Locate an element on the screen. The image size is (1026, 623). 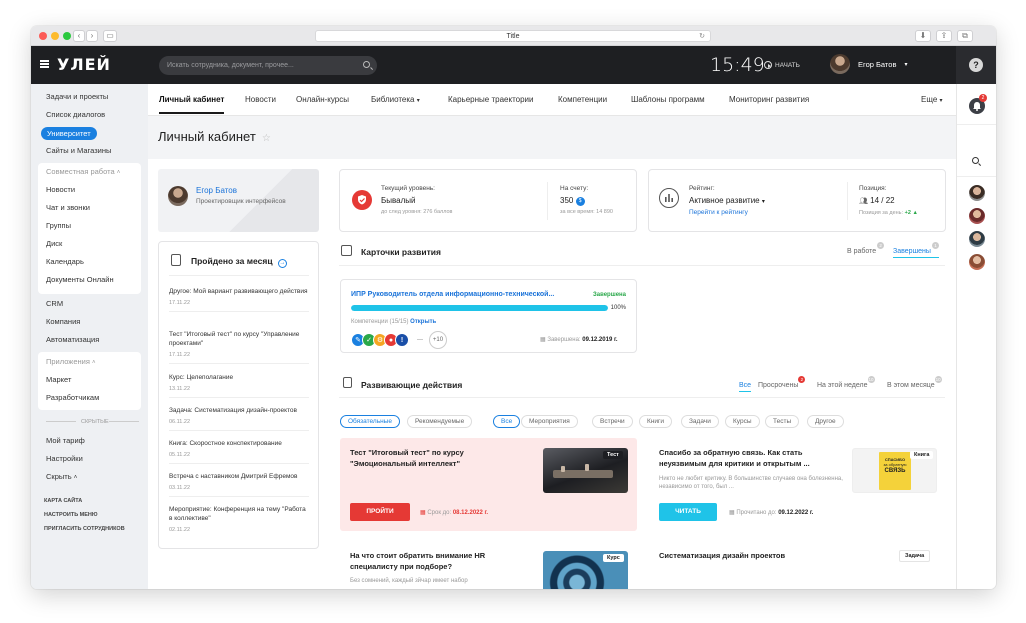
tab-library: Библиотека ▾ is located at coordinates (395, 99).